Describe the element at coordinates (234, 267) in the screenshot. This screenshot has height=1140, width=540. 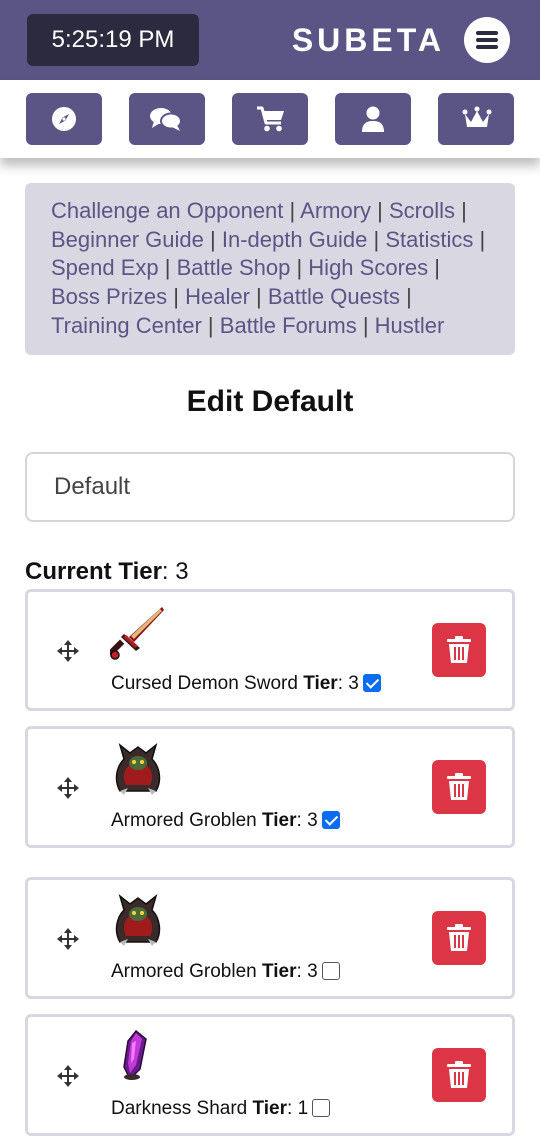
I see `battle-link: Battle Shop` at that location.